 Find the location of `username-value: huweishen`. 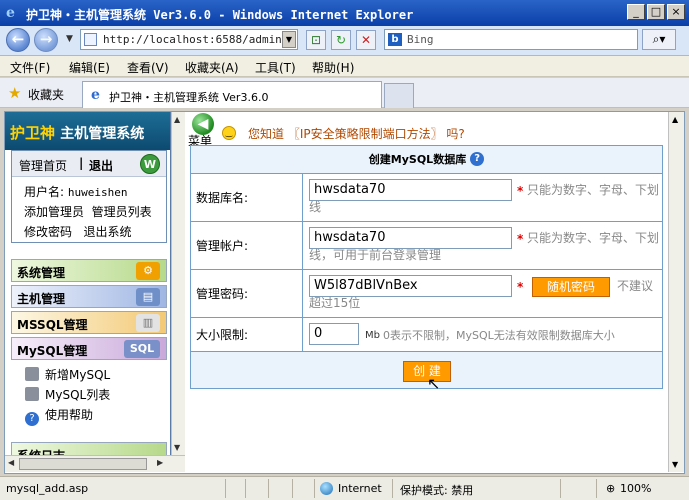

username-value: huweishen is located at coordinates (97, 192).